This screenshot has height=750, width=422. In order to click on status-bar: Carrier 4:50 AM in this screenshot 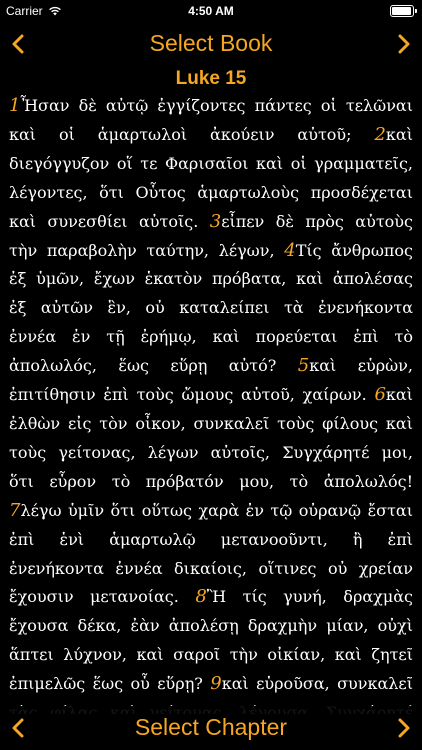, I will do `click(211, 11)`.